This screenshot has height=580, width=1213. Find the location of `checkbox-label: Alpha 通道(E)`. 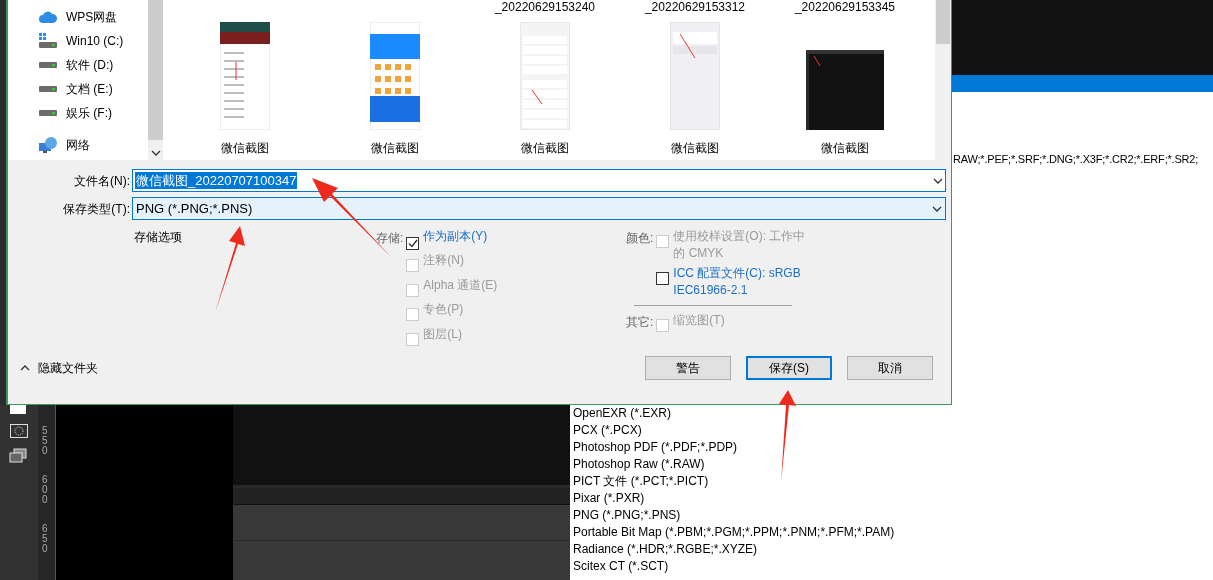

checkbox-label: Alpha 通道(E) is located at coordinates (460, 285).